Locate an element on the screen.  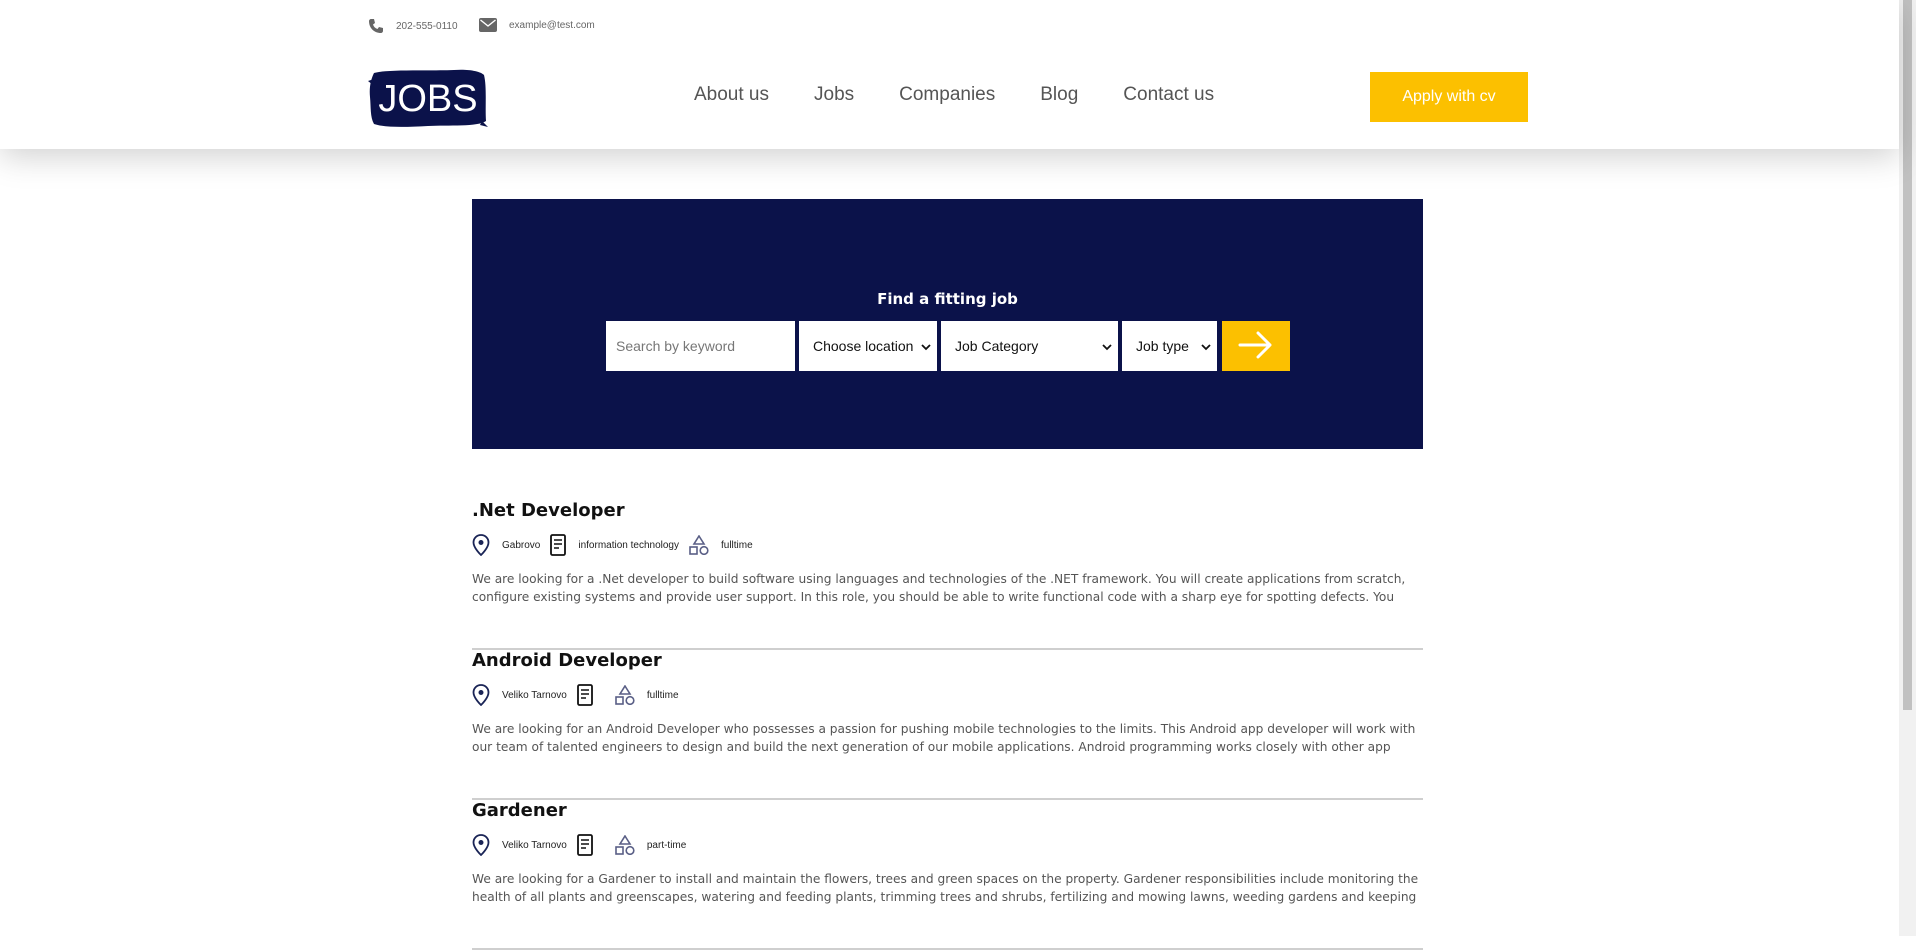
job-type-select-value: Job type is located at coordinates (1162, 346).